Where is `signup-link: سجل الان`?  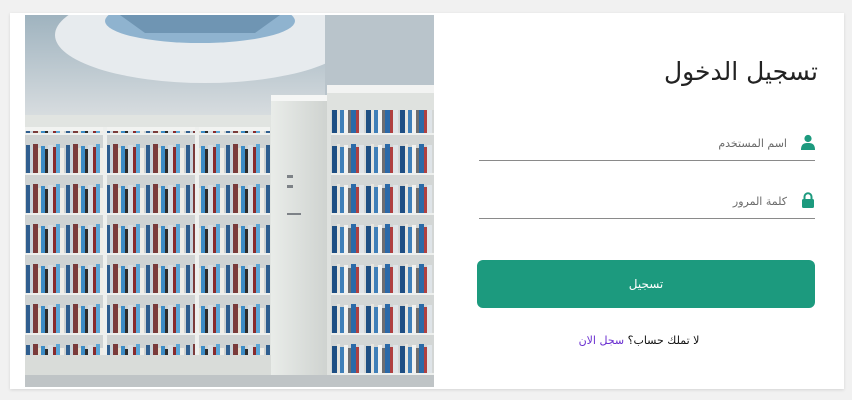
signup-link: سجل الان is located at coordinates (602, 340).